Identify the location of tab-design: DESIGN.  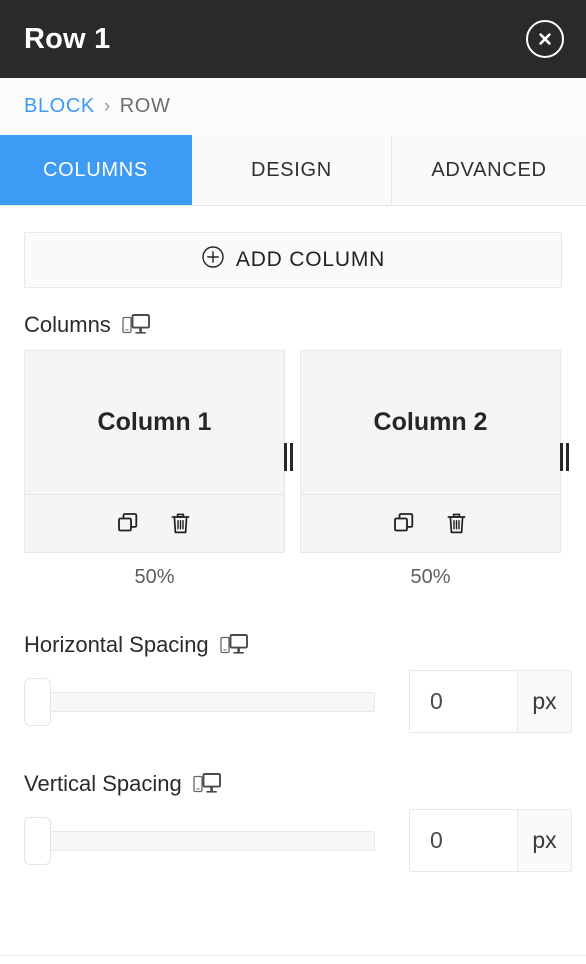
(292, 170).